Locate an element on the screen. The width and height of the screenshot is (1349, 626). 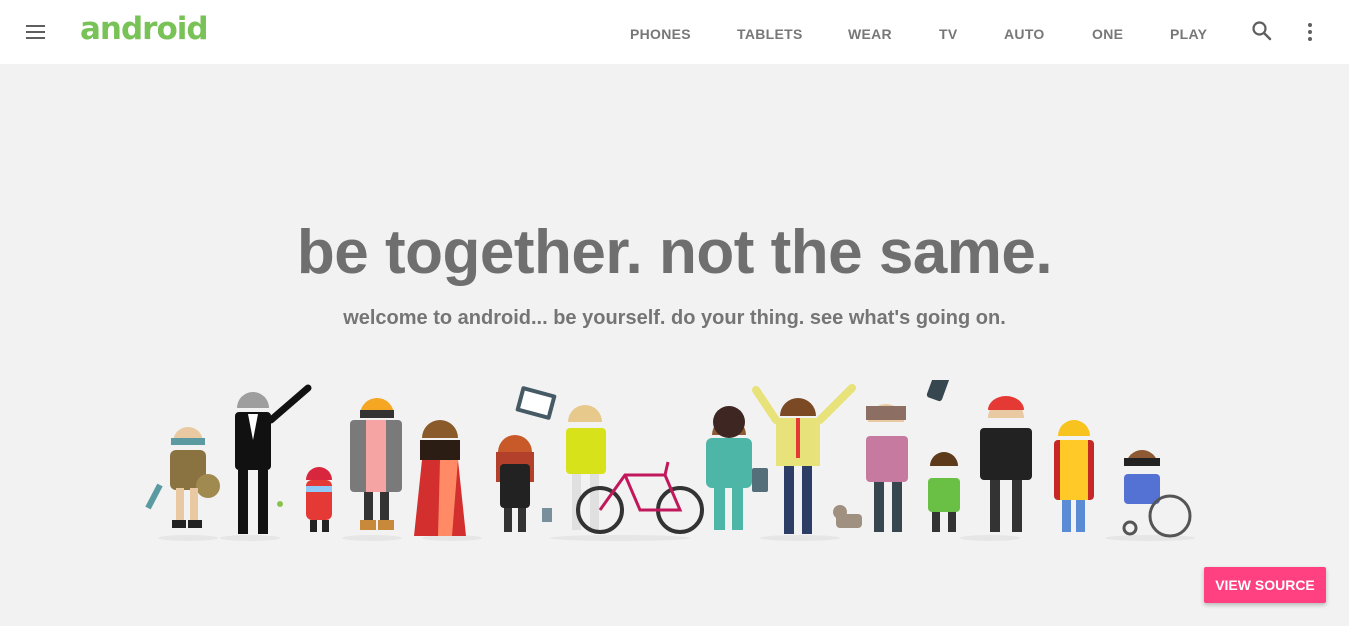
character-worker is located at coordinates (1074, 476).